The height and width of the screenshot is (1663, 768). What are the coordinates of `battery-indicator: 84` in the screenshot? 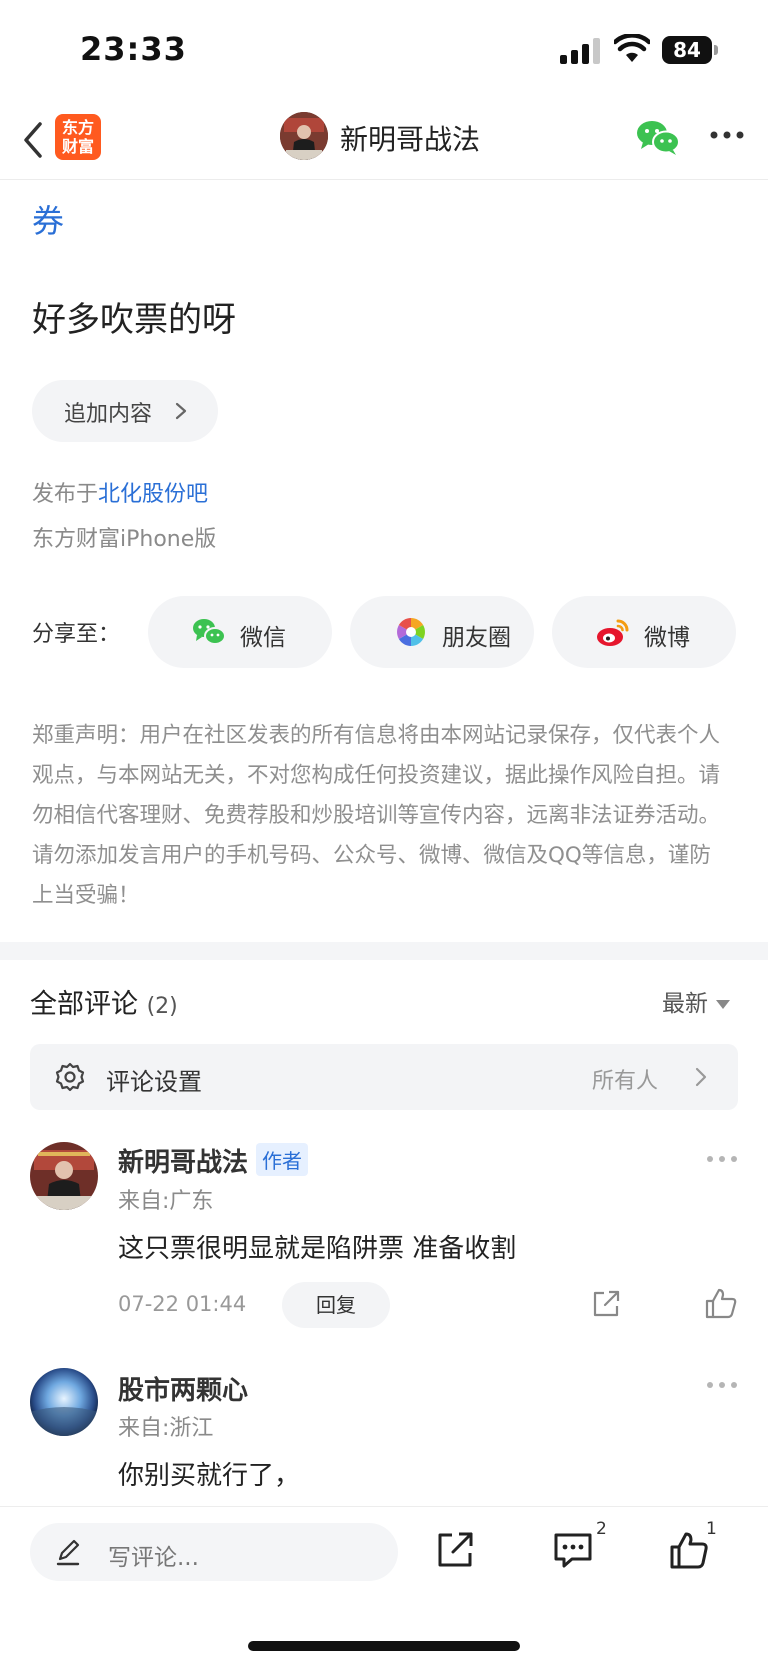 It's located at (690, 50).